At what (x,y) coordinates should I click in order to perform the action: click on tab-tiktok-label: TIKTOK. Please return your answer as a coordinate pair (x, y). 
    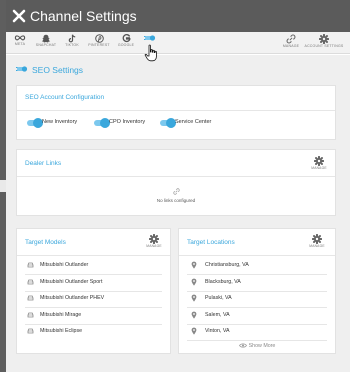
    Looking at the image, I should click on (72, 45).